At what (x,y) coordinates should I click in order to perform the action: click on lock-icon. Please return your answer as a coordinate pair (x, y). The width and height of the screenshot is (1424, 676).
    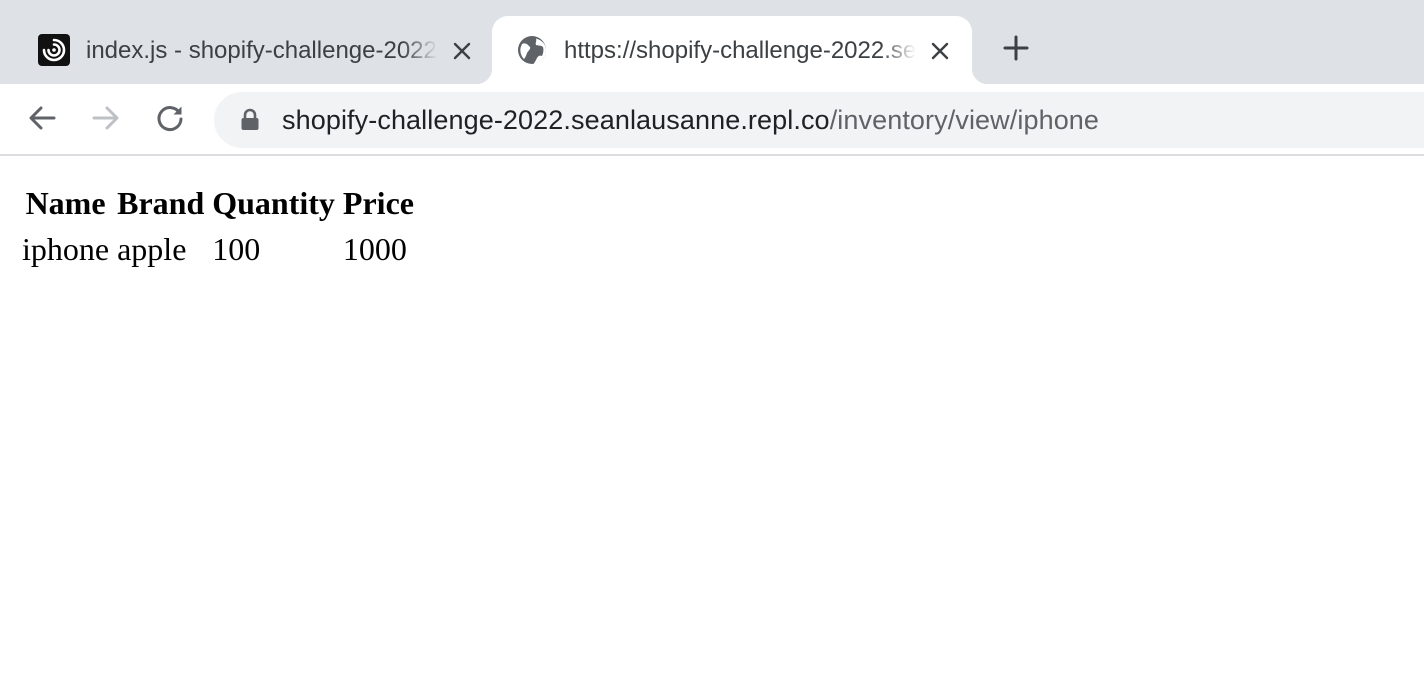
    Looking at the image, I should click on (250, 120).